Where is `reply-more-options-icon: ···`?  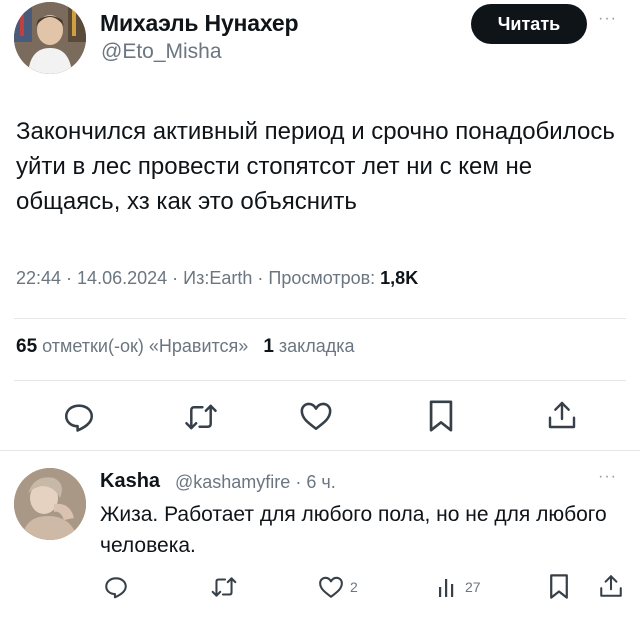
reply-more-options-icon: ··· is located at coordinates (607, 477).